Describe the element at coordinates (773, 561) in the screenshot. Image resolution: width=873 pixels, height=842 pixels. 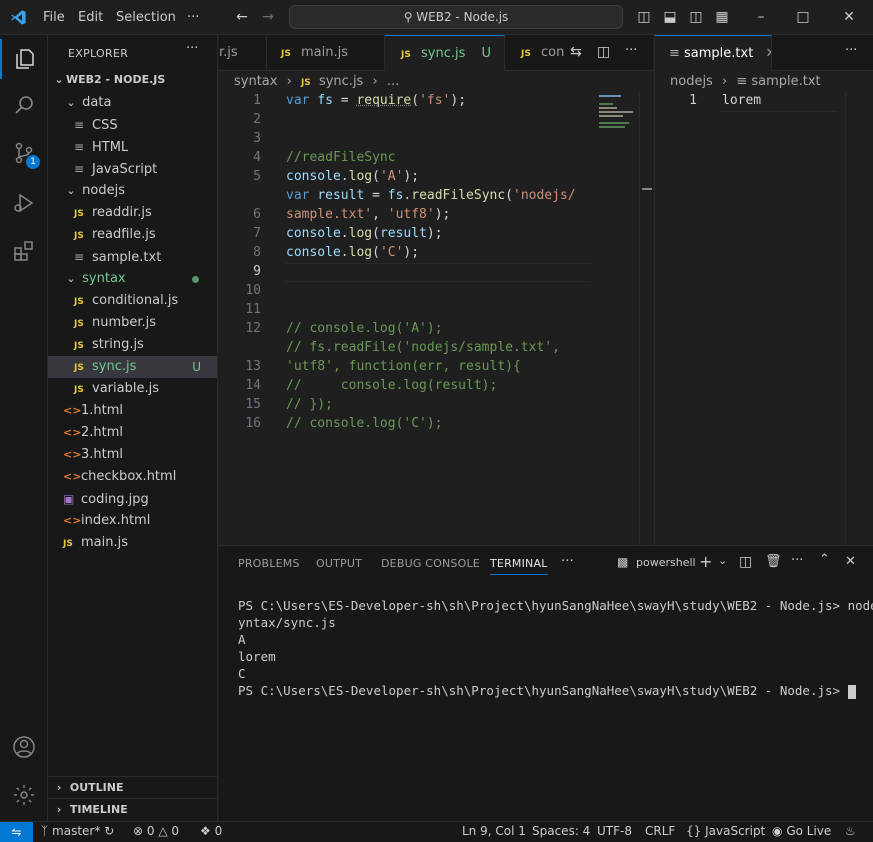
I see `trash-icon: 🗑` at that location.